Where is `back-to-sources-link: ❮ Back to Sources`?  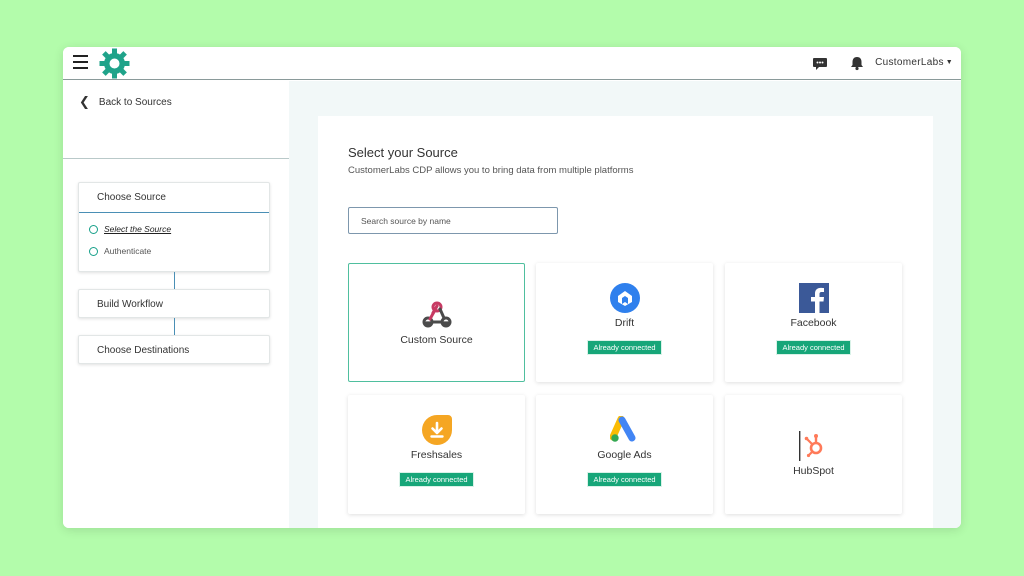 back-to-sources-link: ❮ Back to Sources is located at coordinates (125, 102).